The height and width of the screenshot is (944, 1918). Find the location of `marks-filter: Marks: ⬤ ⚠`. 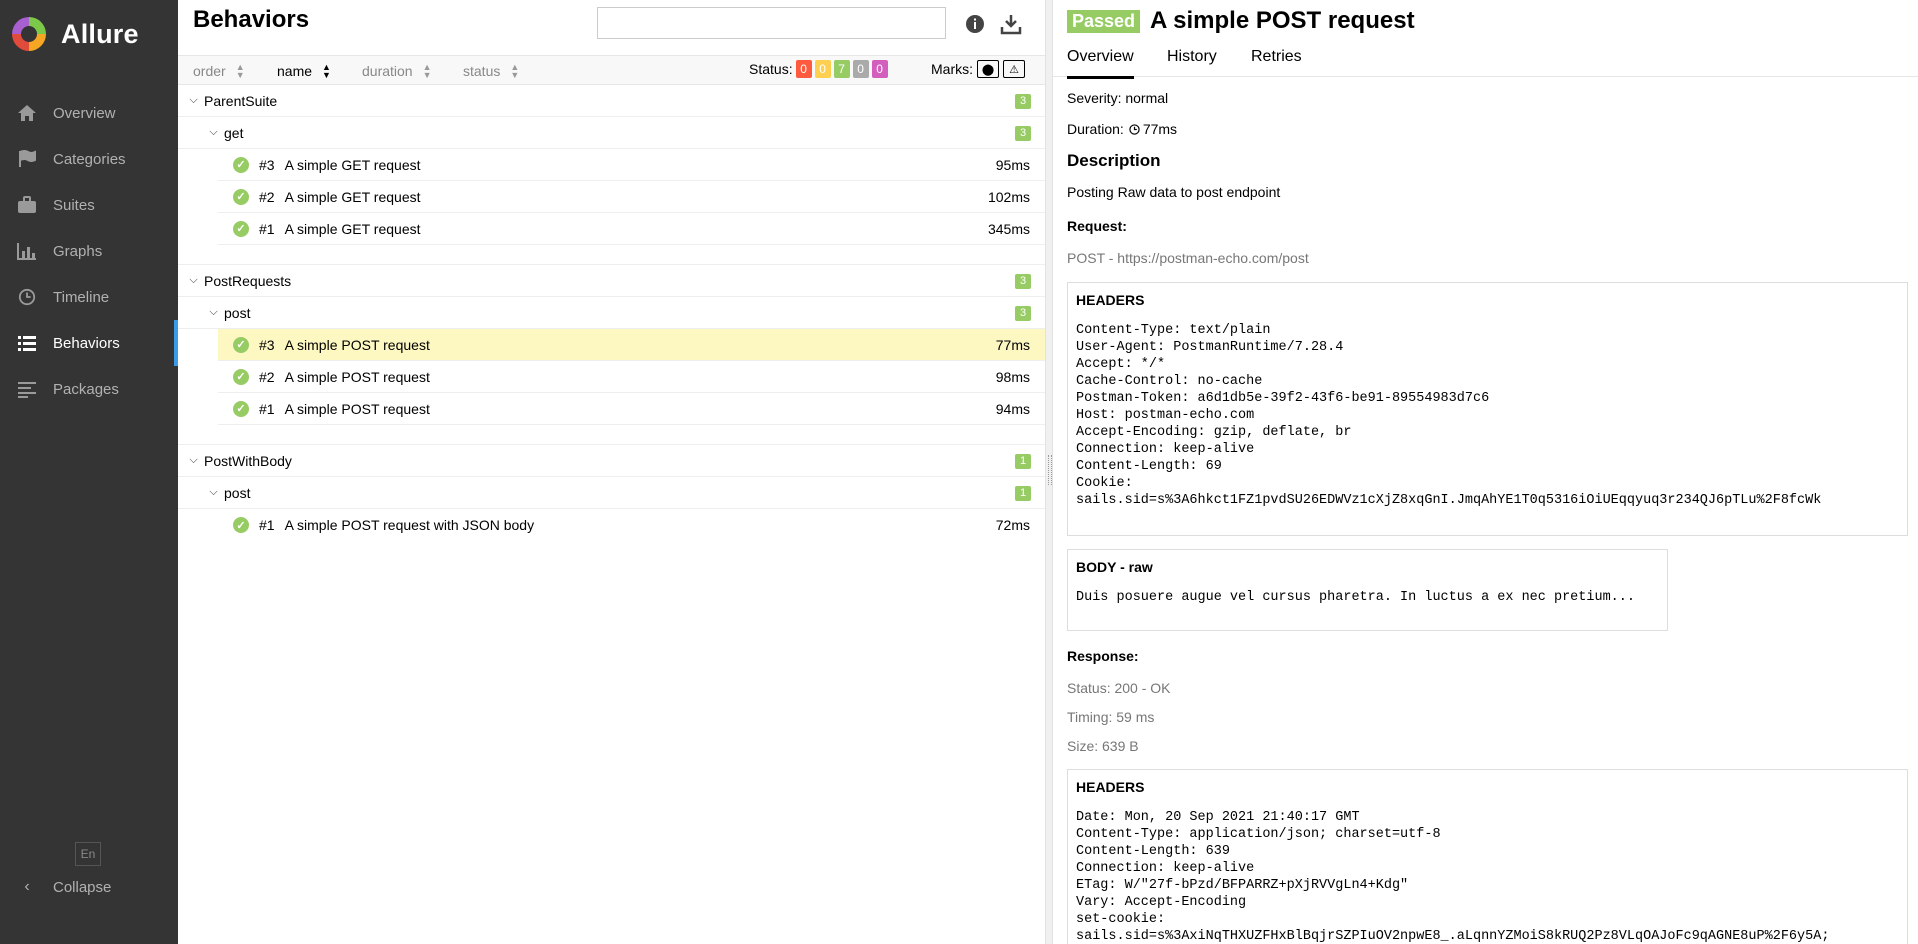

marks-filter: Marks: ⬤ ⚠ is located at coordinates (978, 69).